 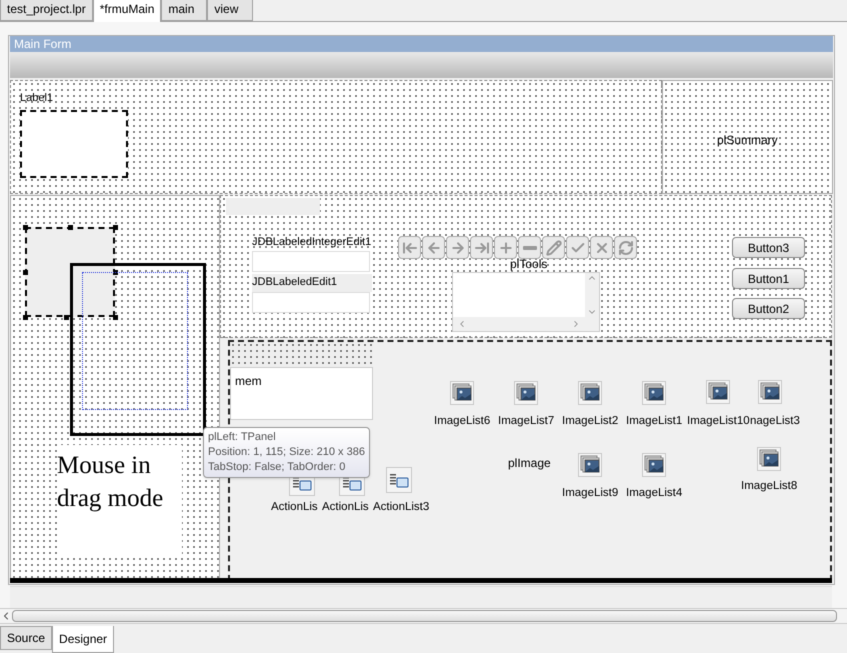 What do you see at coordinates (768, 308) in the screenshot?
I see `form-button: Button2` at bounding box center [768, 308].